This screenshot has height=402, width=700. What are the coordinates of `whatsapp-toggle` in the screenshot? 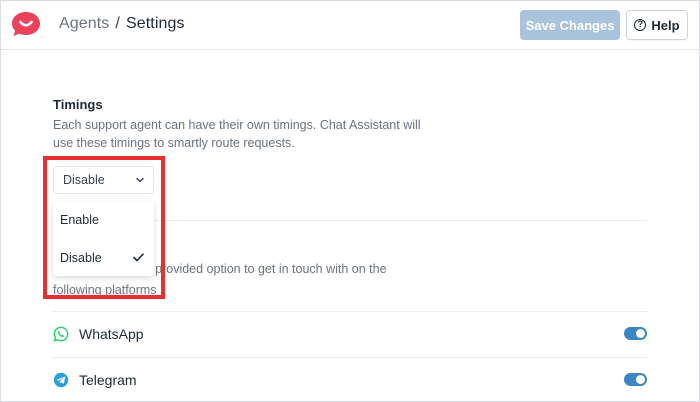 It's located at (635, 333).